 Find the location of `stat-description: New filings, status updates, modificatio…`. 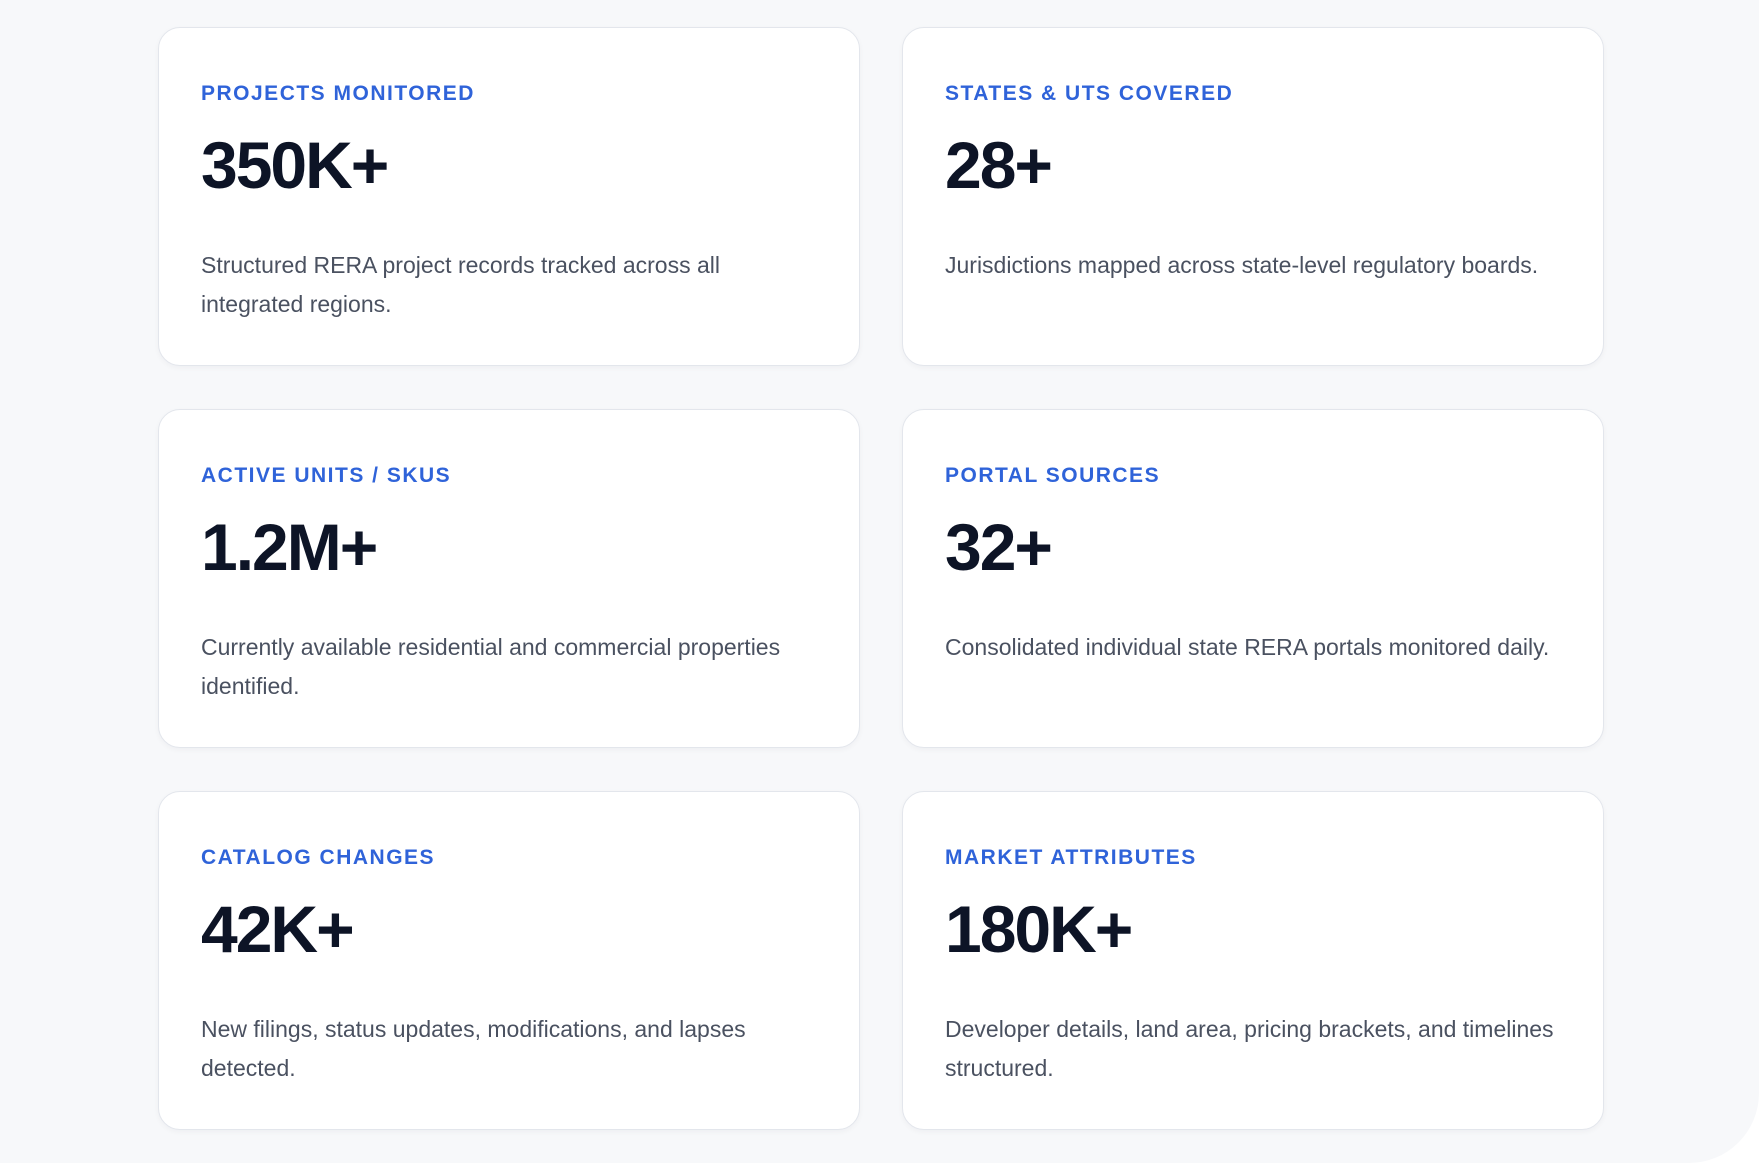

stat-description: New filings, status updates, modificatio… is located at coordinates (473, 1048).